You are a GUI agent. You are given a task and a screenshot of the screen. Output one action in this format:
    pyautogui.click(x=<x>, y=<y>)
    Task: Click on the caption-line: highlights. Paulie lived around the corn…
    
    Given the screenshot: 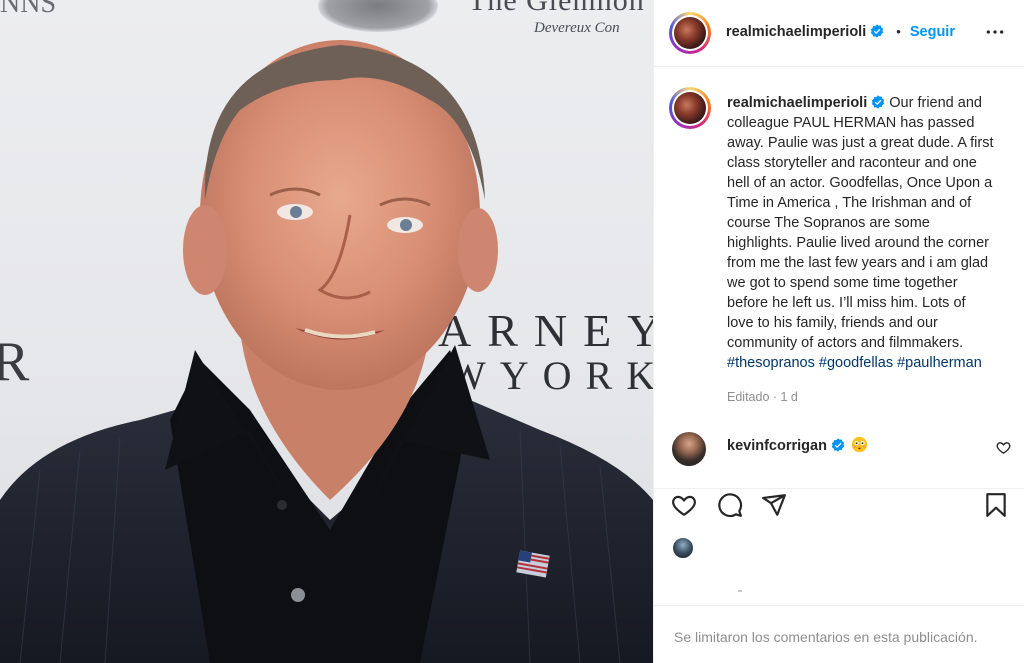 What is the action you would take?
    pyautogui.click(x=858, y=243)
    